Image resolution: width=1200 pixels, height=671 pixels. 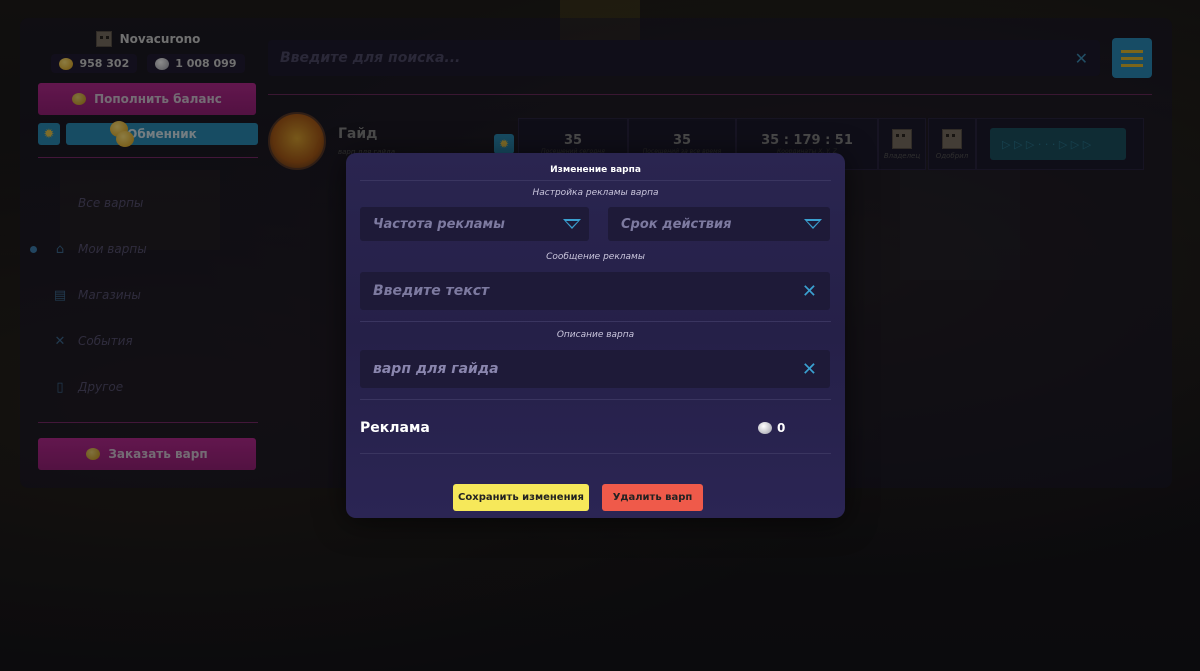 I want to click on description-label: Описание варпа, so click(x=595, y=335).